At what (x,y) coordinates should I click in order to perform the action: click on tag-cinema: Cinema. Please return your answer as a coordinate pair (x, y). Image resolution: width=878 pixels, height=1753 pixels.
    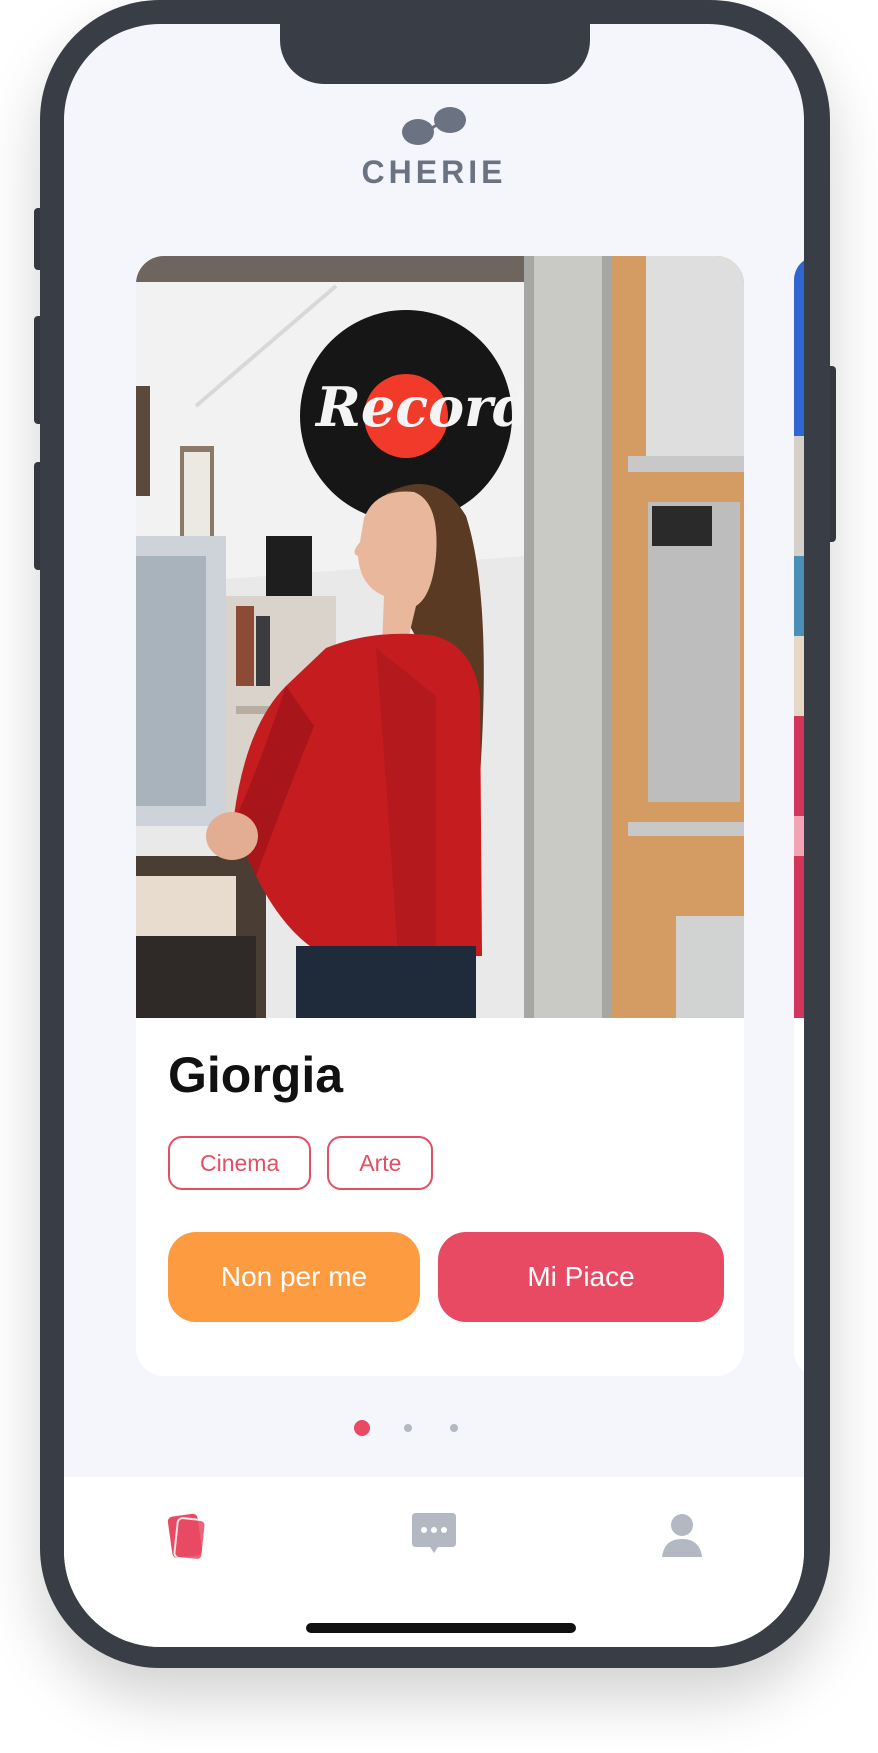
    Looking at the image, I should click on (240, 1163).